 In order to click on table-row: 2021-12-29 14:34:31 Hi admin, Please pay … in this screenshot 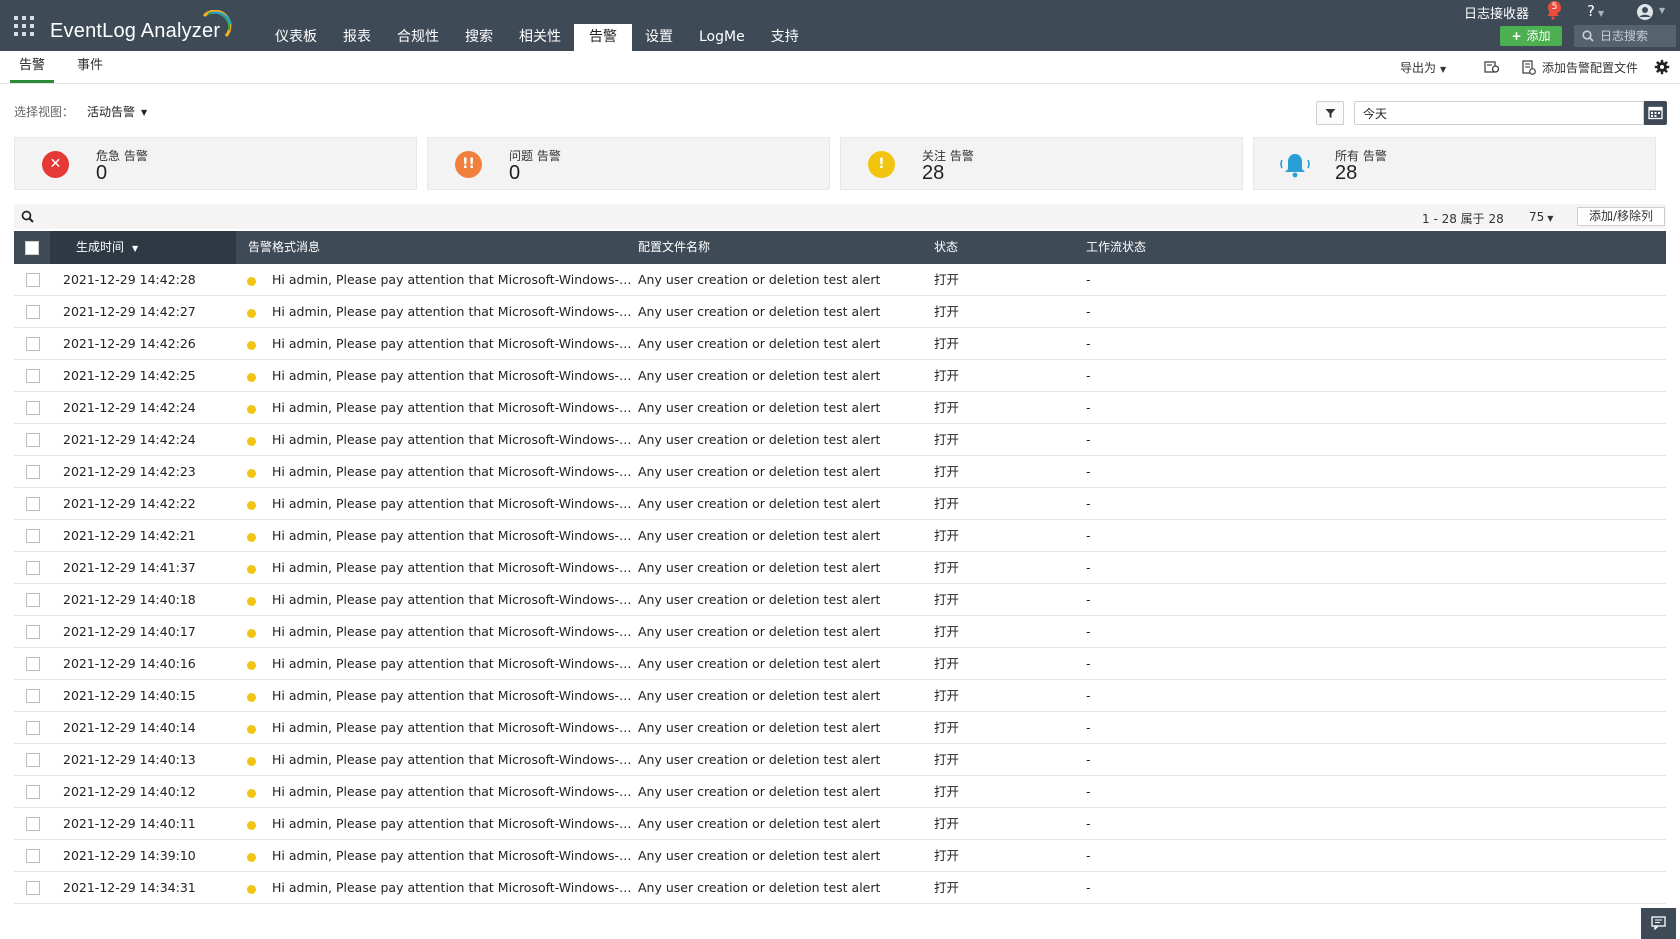, I will do `click(840, 888)`.